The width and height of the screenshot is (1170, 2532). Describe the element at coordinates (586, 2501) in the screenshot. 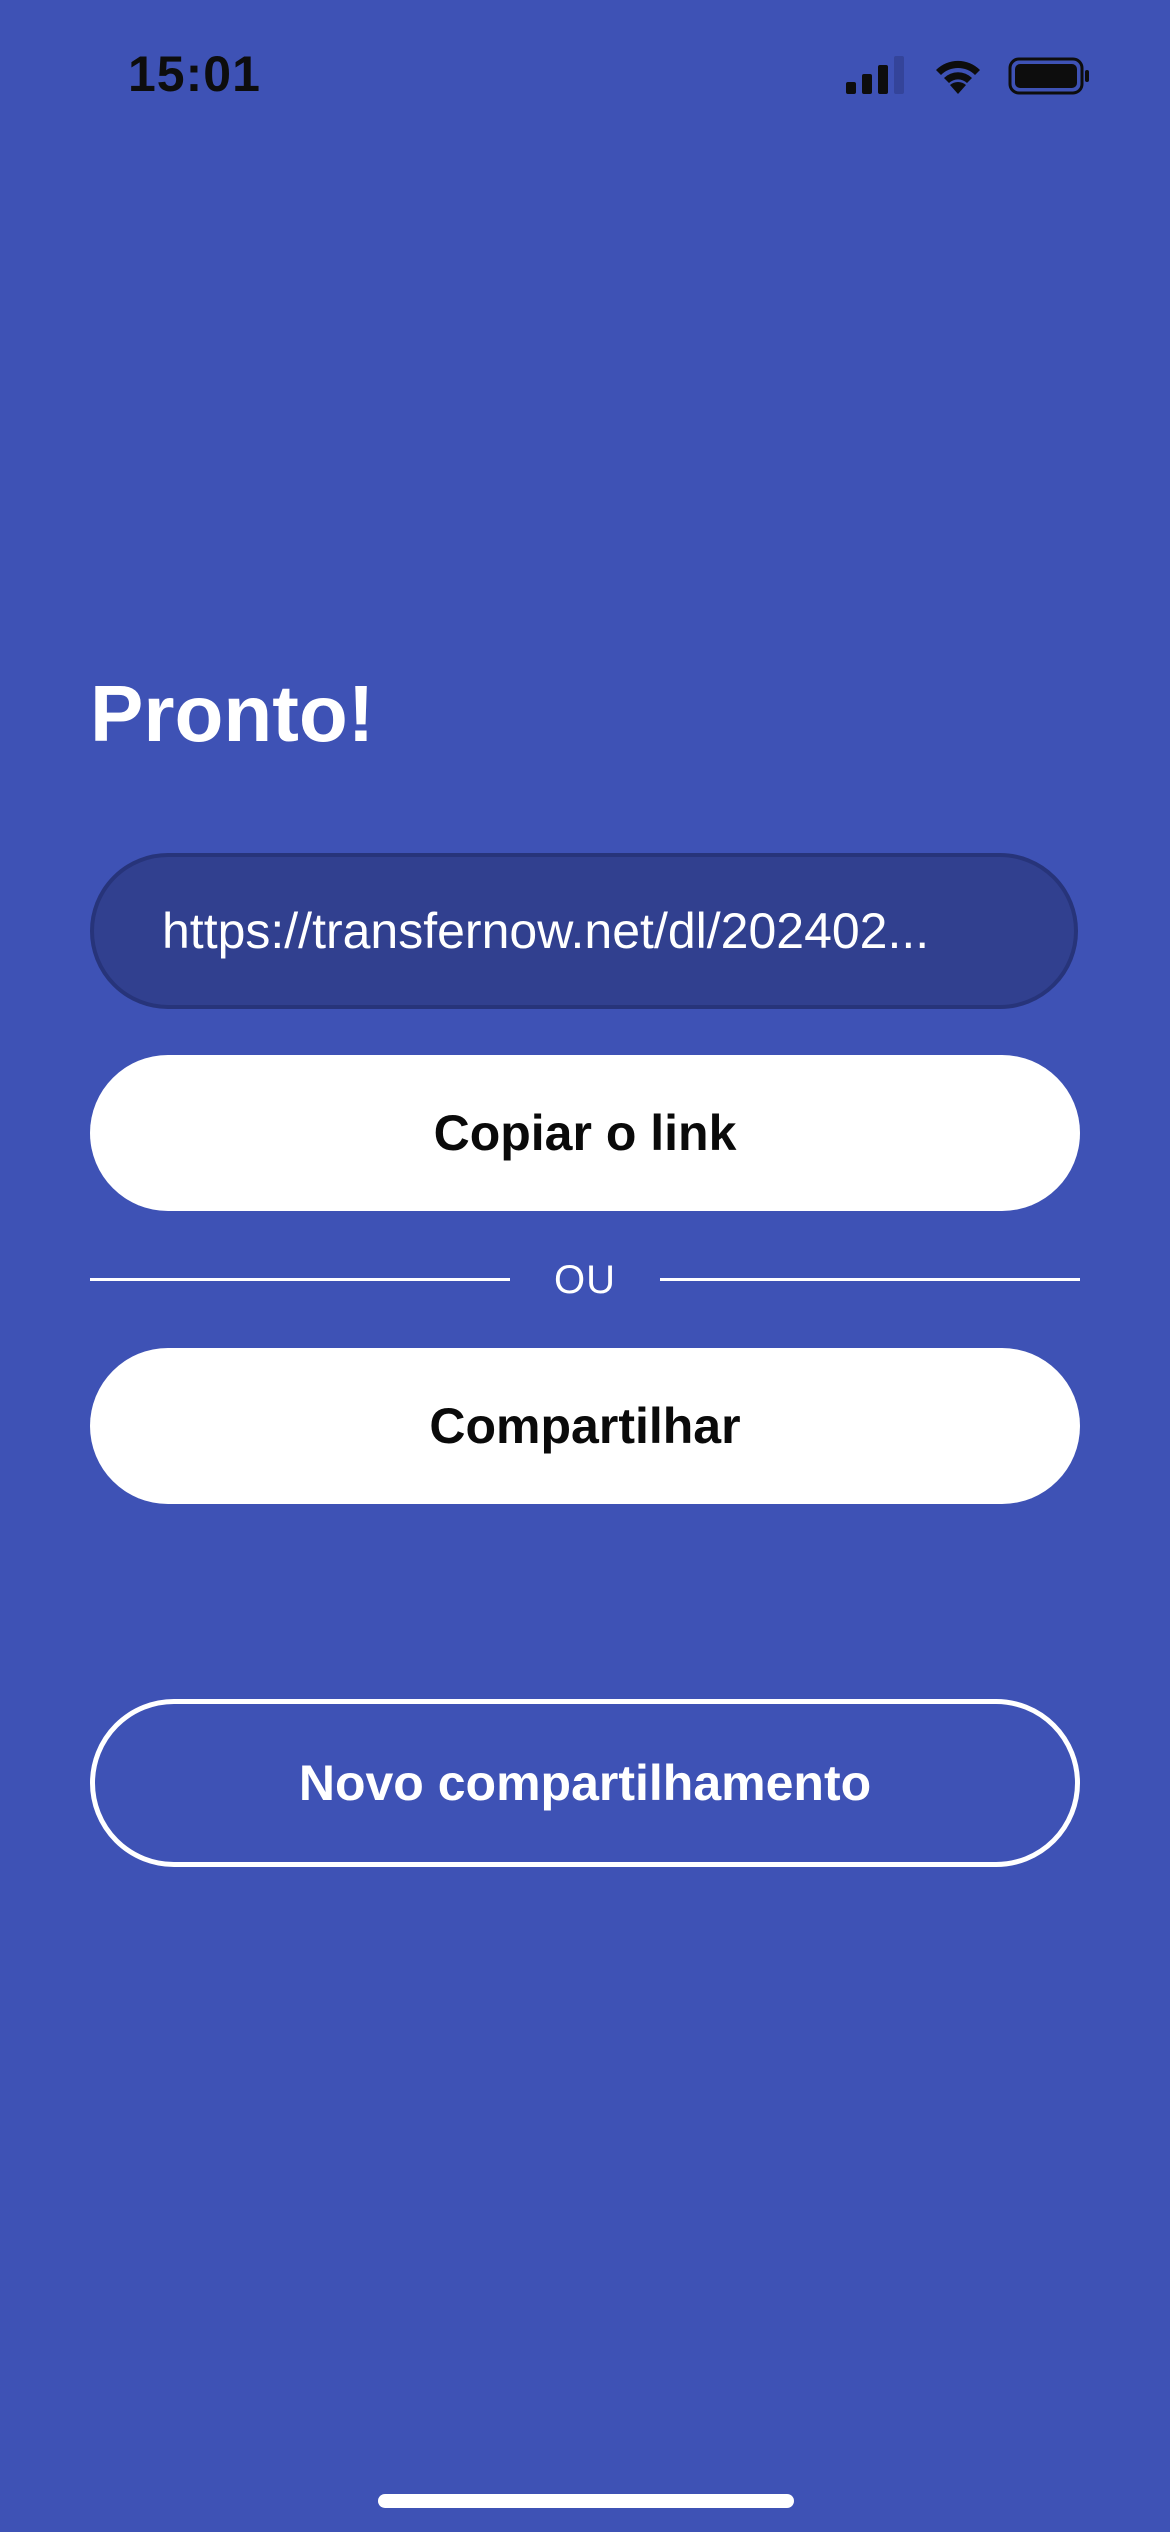

I see `home-indicator` at that location.